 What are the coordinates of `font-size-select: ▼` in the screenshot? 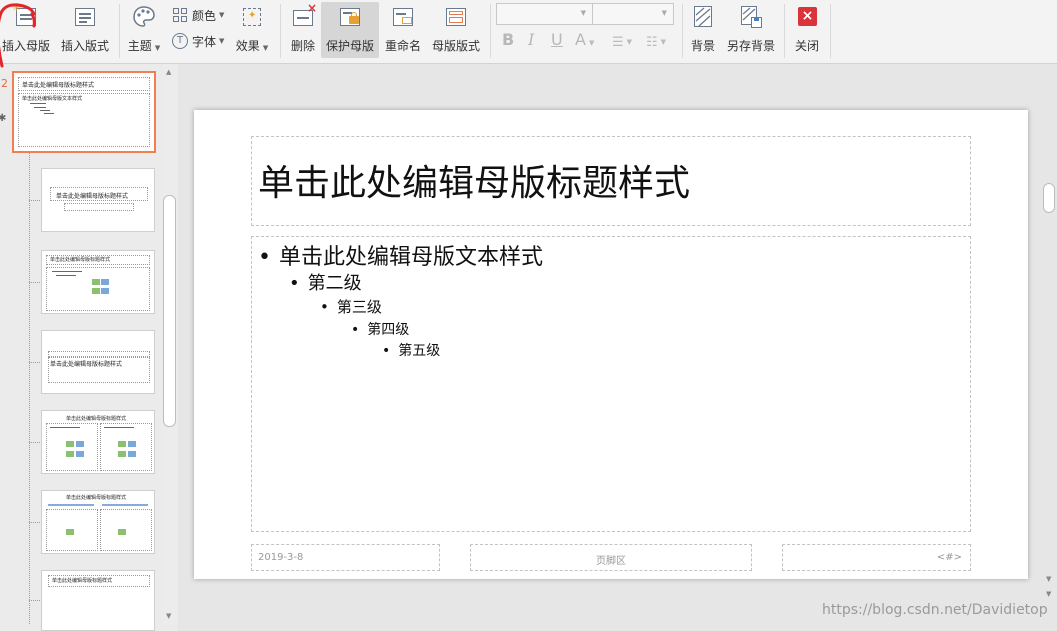 It's located at (633, 14).